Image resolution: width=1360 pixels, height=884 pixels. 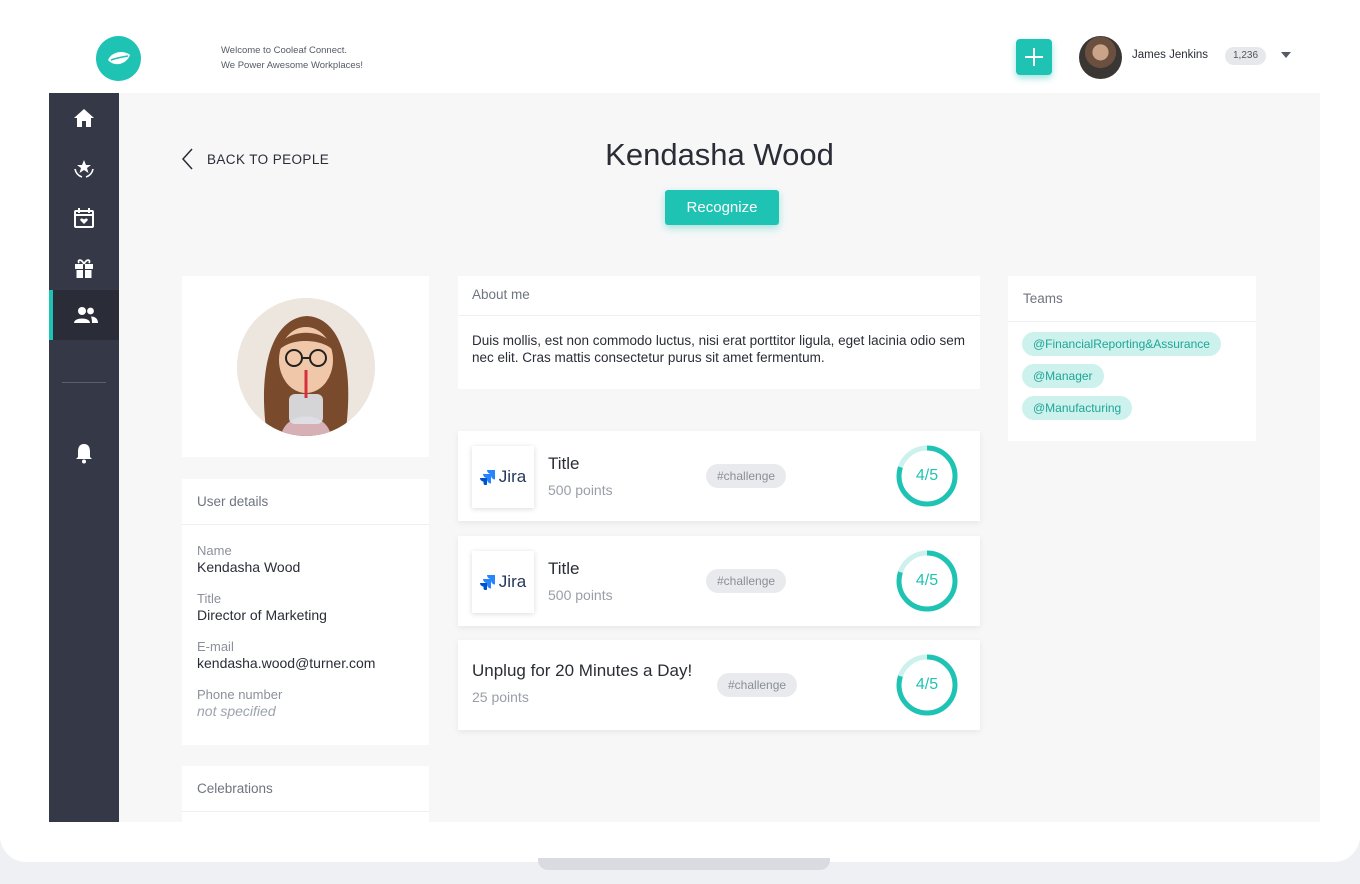 I want to click on sidebar-item-awards, so click(x=84, y=168).